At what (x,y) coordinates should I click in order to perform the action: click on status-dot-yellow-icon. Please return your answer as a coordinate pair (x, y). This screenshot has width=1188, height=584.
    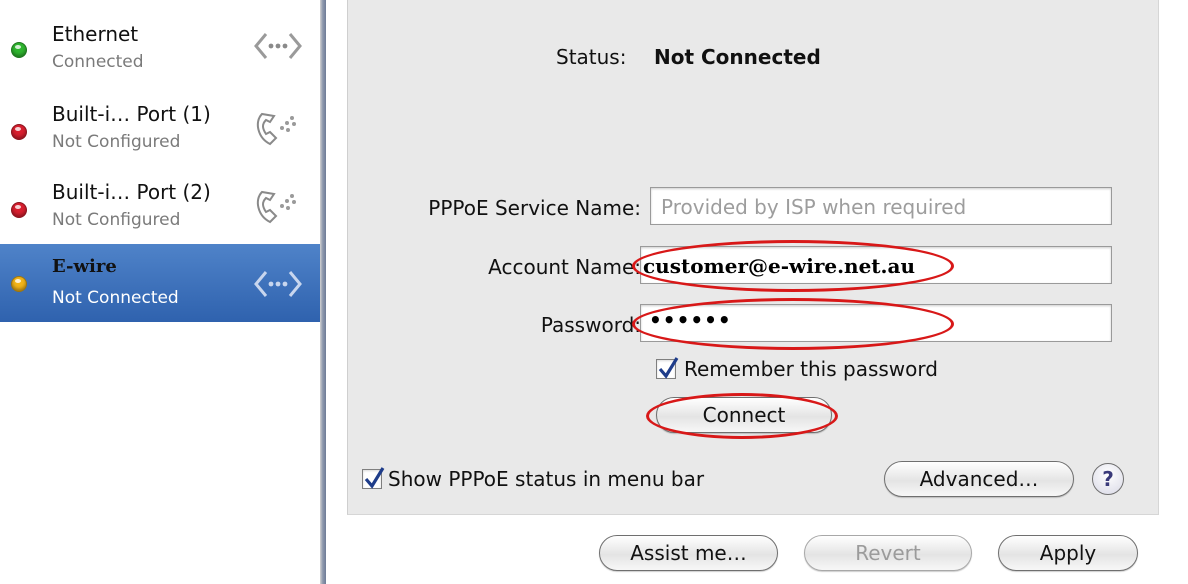
    Looking at the image, I should click on (19, 284).